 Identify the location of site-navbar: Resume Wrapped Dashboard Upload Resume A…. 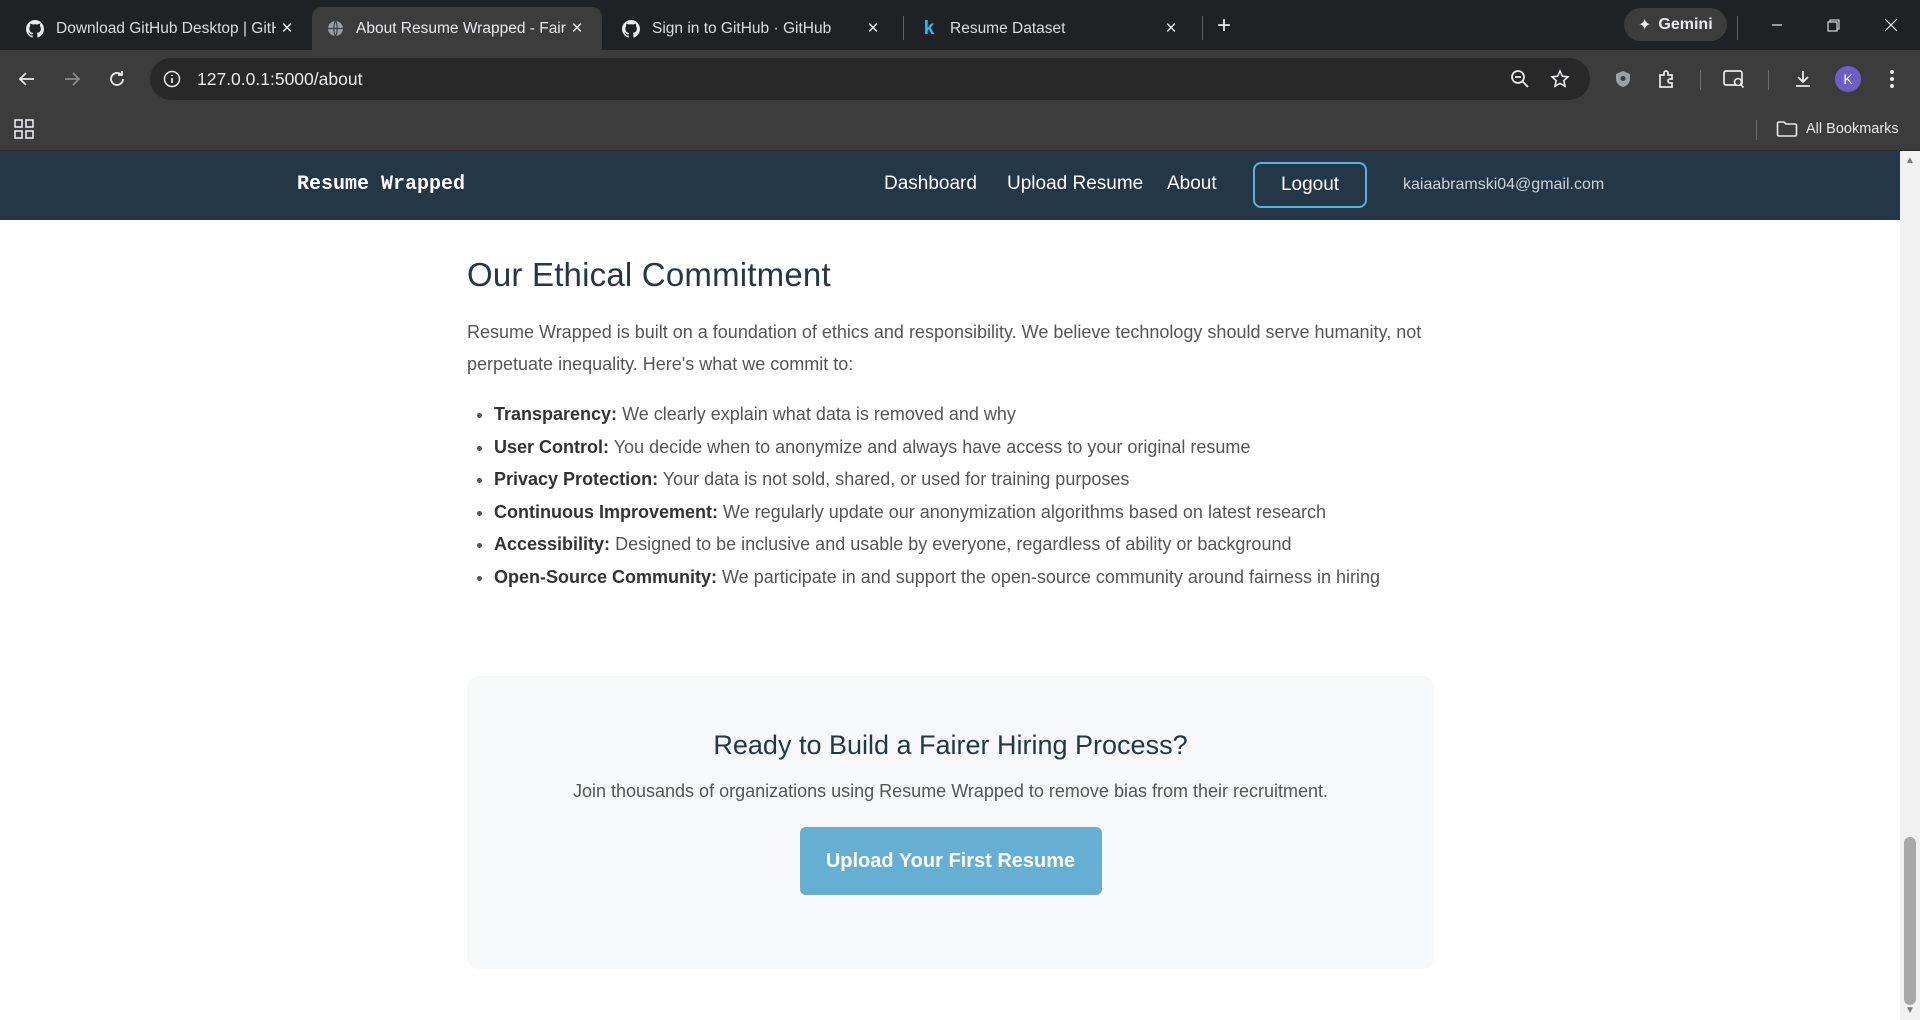
(950, 185).